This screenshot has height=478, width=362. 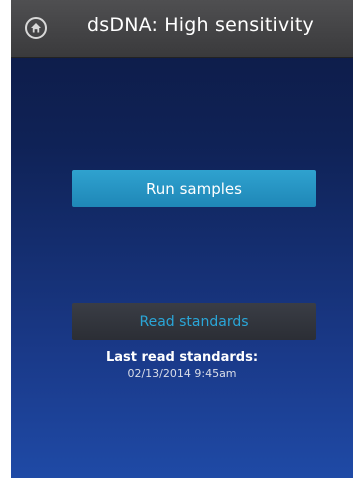 I want to click on run-samples-button: Run samples, so click(x=194, y=188).